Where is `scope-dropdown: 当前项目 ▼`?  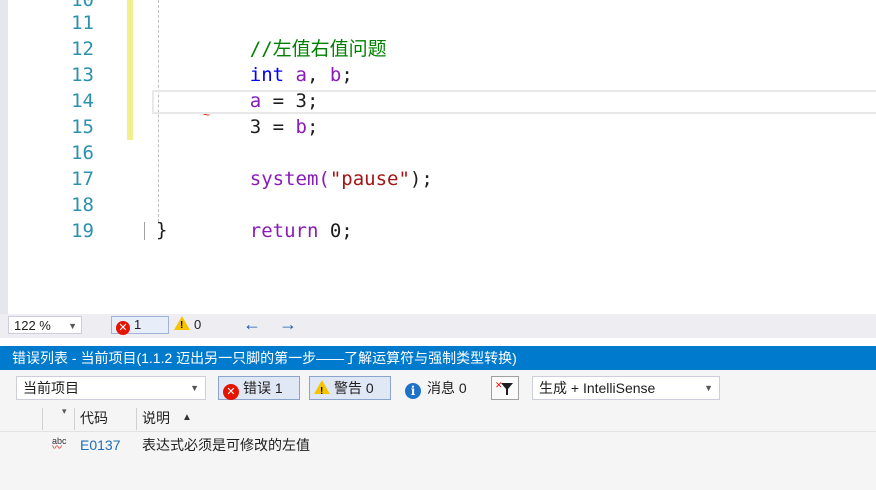 scope-dropdown: 当前项目 ▼ is located at coordinates (111, 388).